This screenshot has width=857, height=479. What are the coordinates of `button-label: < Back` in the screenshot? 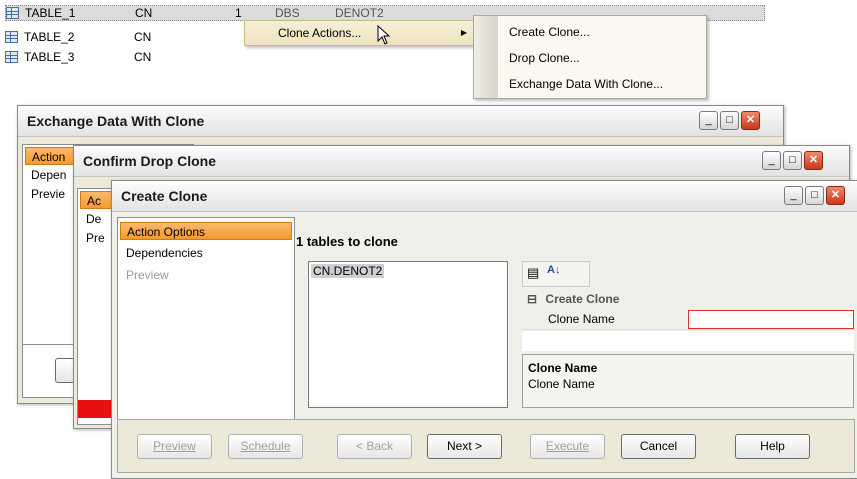 It's located at (374, 446).